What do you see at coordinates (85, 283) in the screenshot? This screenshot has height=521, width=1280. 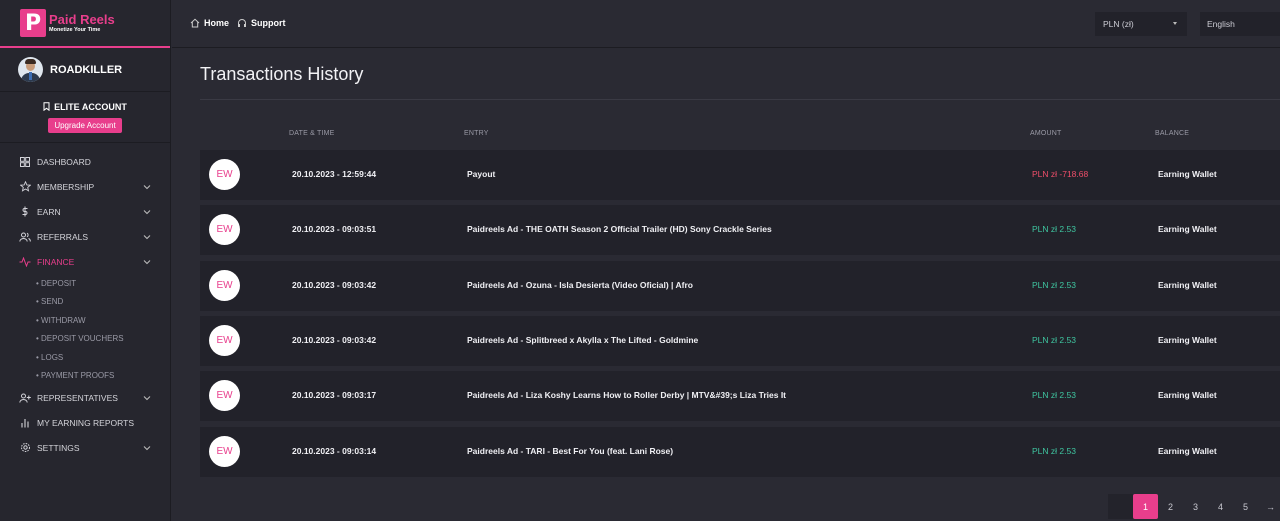 I see `finance-subitem: • DEPOSIT` at bounding box center [85, 283].